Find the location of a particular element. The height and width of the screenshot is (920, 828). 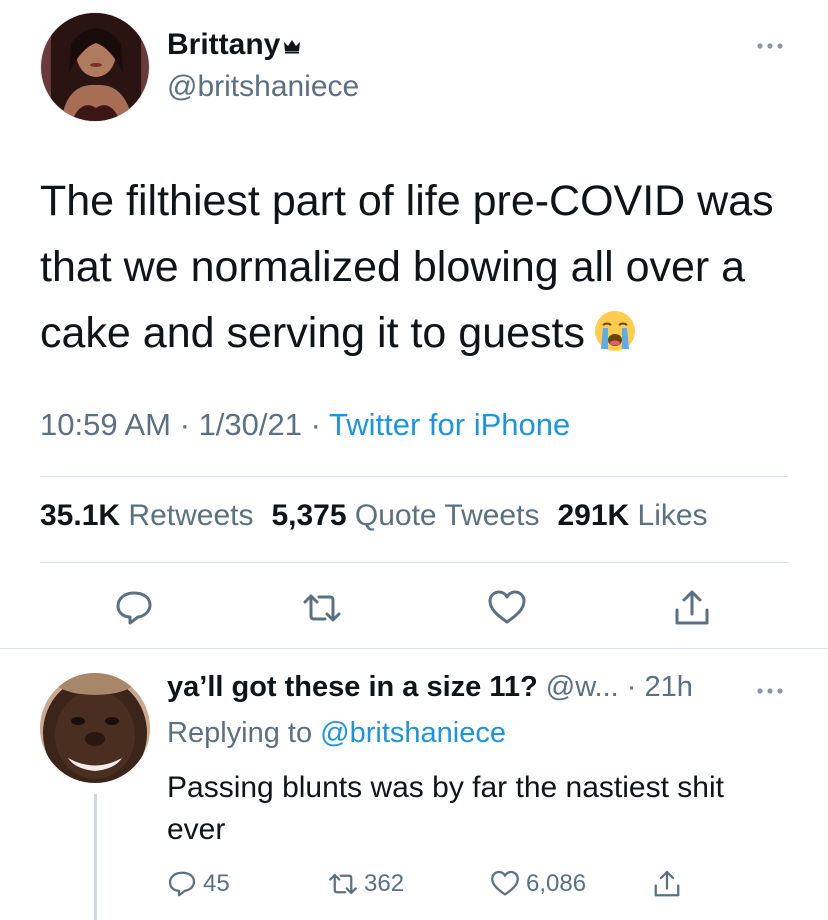

tweet-time: 10:59 AM is located at coordinates (105, 424).